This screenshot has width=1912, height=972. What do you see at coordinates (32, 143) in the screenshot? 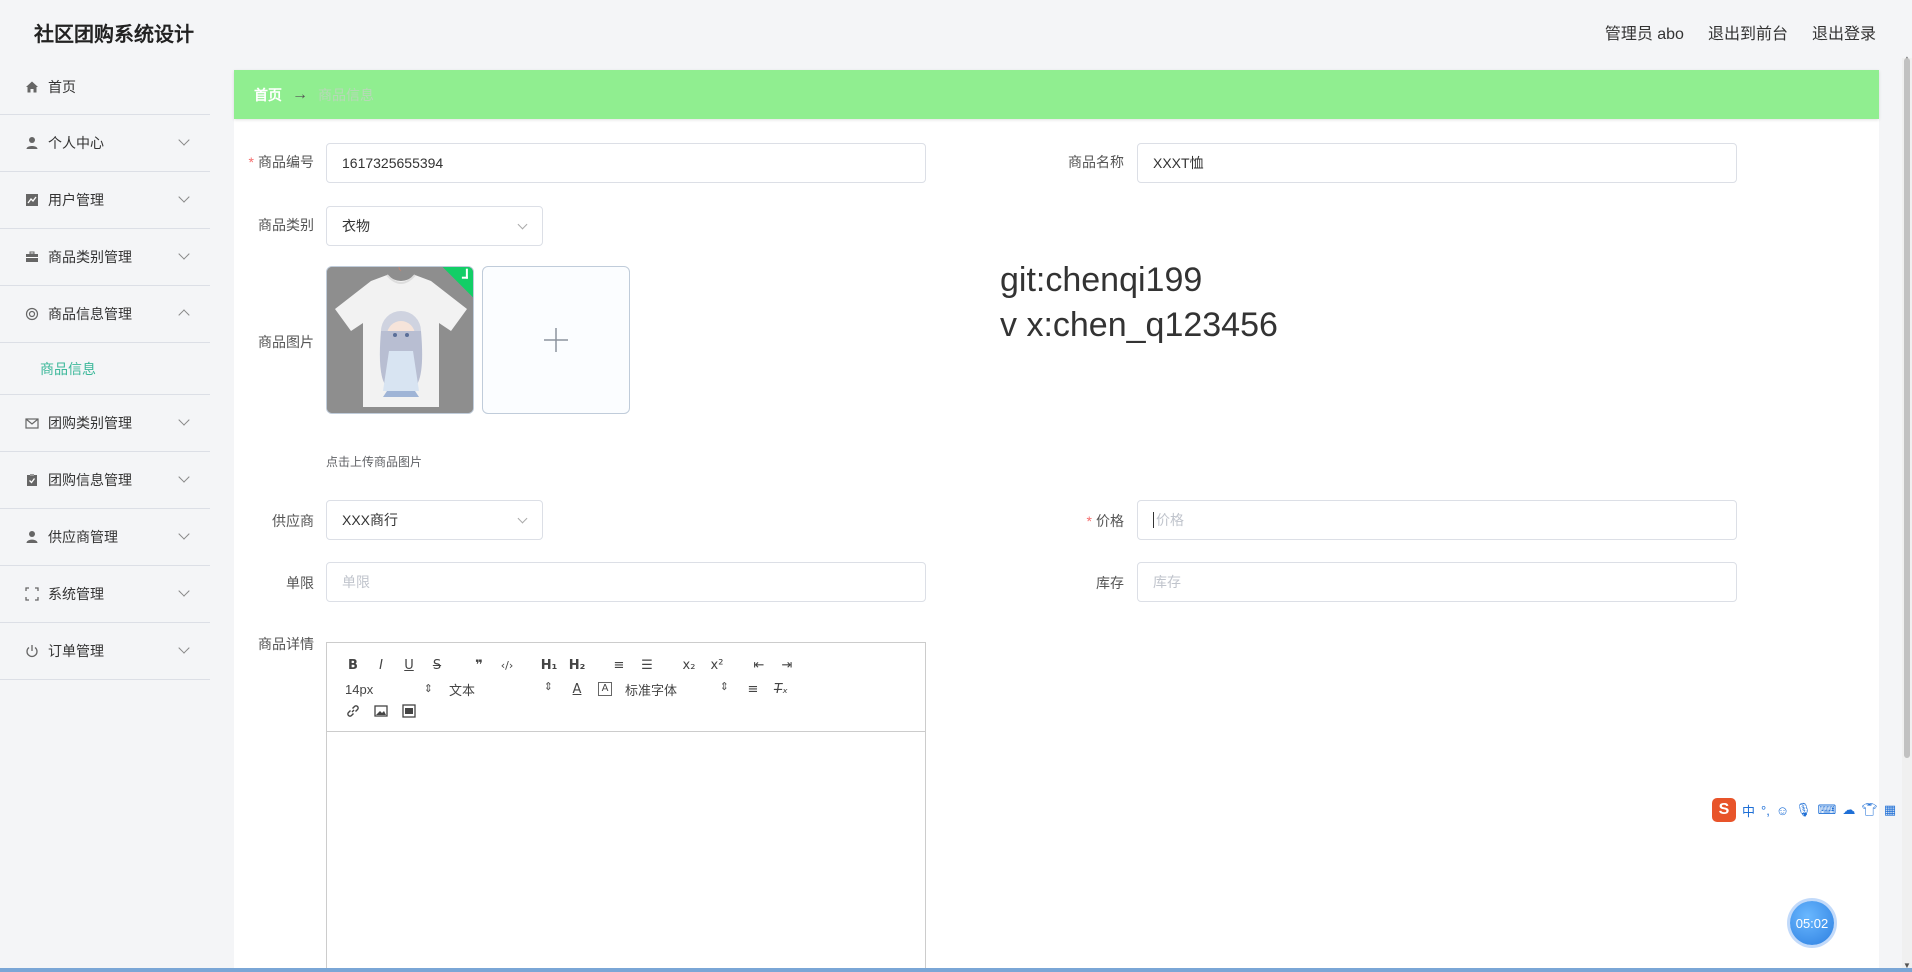
I see `user-icon` at bounding box center [32, 143].